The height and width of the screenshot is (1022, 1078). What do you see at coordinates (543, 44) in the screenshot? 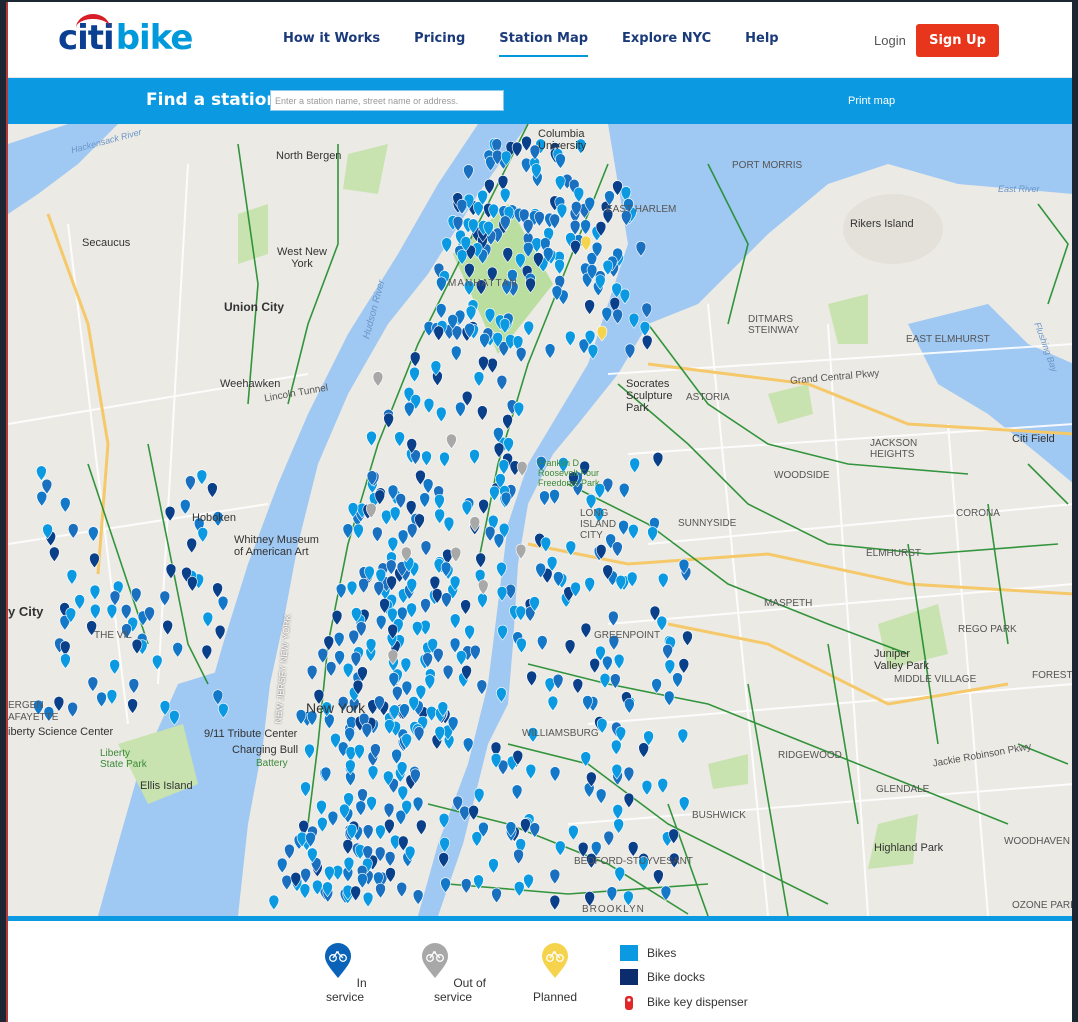
I see `nav-station-map: Station Map` at bounding box center [543, 44].